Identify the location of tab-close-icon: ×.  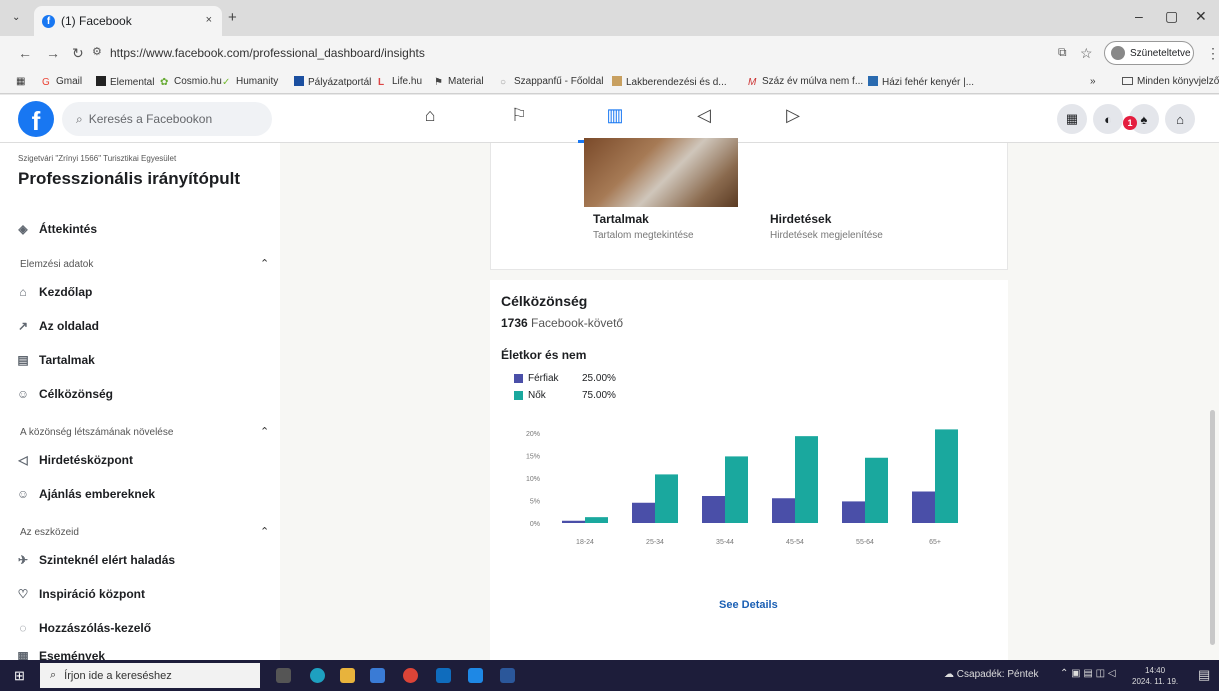
(209, 20).